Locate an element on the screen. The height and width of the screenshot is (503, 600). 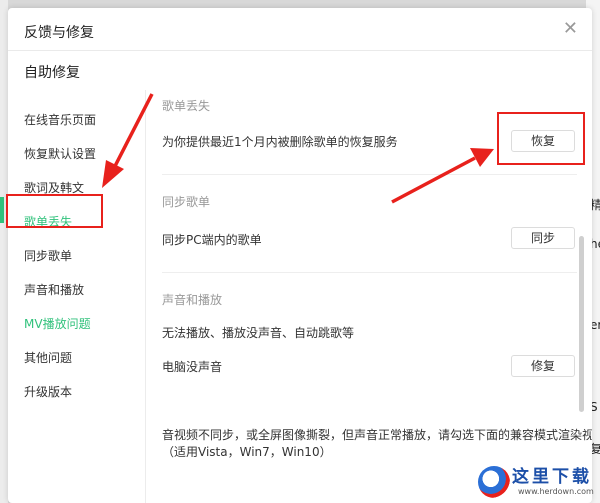
watermark-url: www.herdown.com is located at coordinates (556, 491).